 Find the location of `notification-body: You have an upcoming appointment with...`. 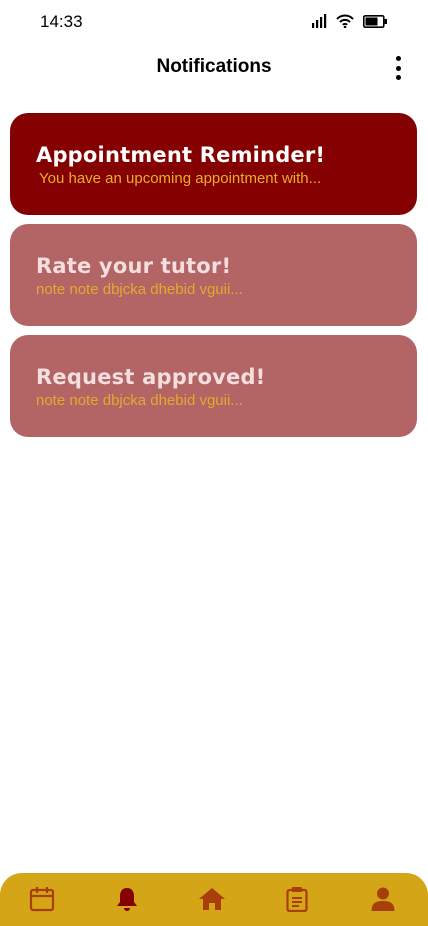

notification-body: You have an upcoming appointment with... is located at coordinates (180, 178).